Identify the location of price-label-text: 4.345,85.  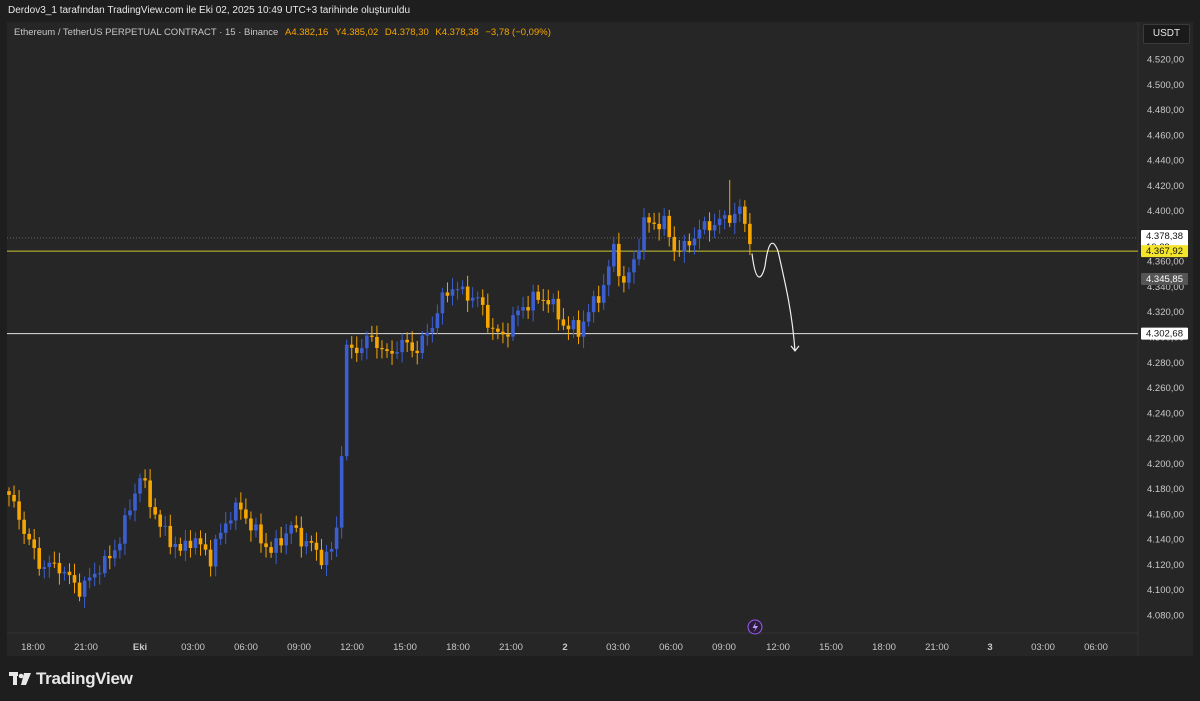
(1164, 279).